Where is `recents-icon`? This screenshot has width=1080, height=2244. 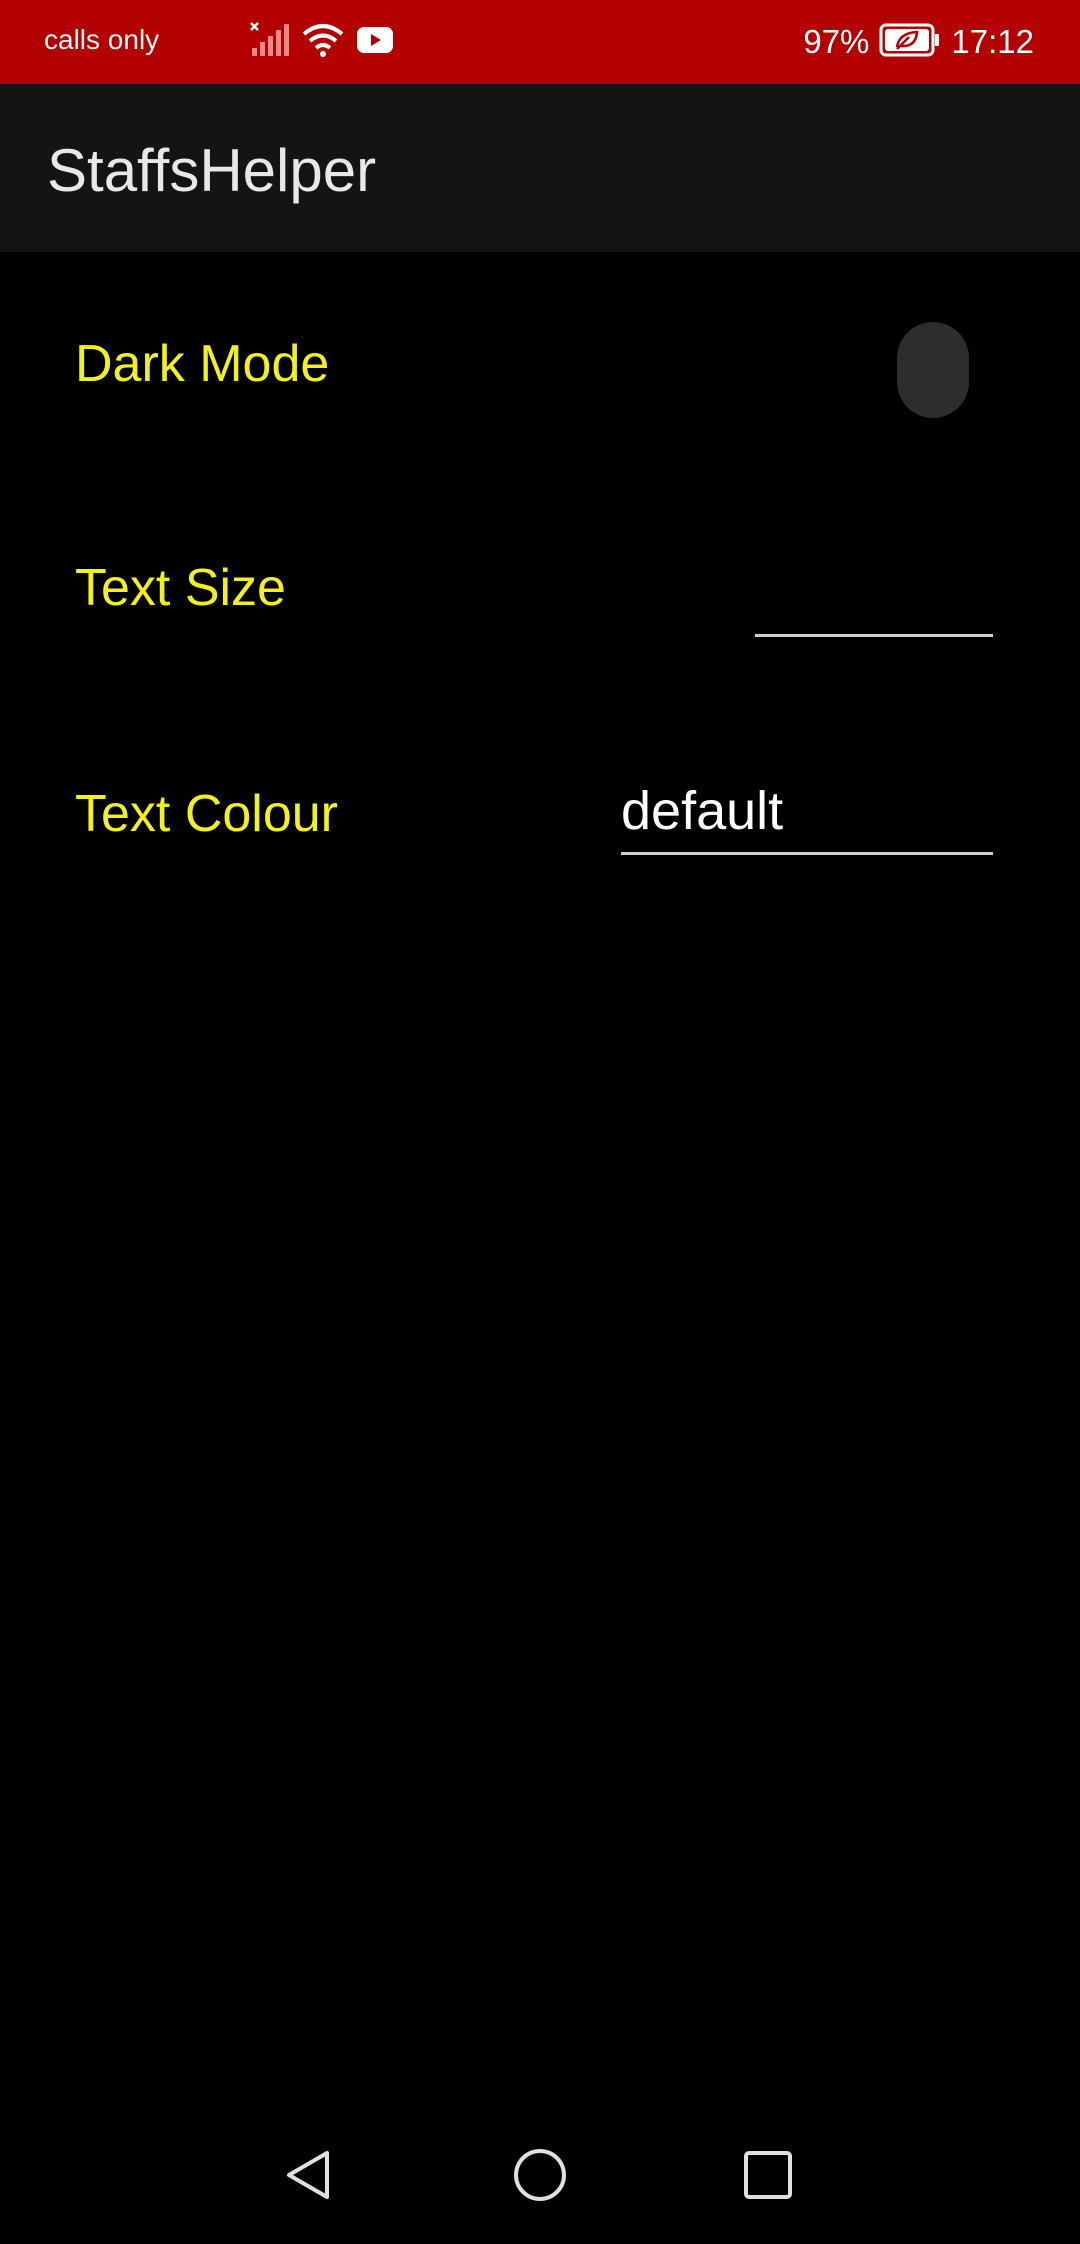
recents-icon is located at coordinates (768, 2177).